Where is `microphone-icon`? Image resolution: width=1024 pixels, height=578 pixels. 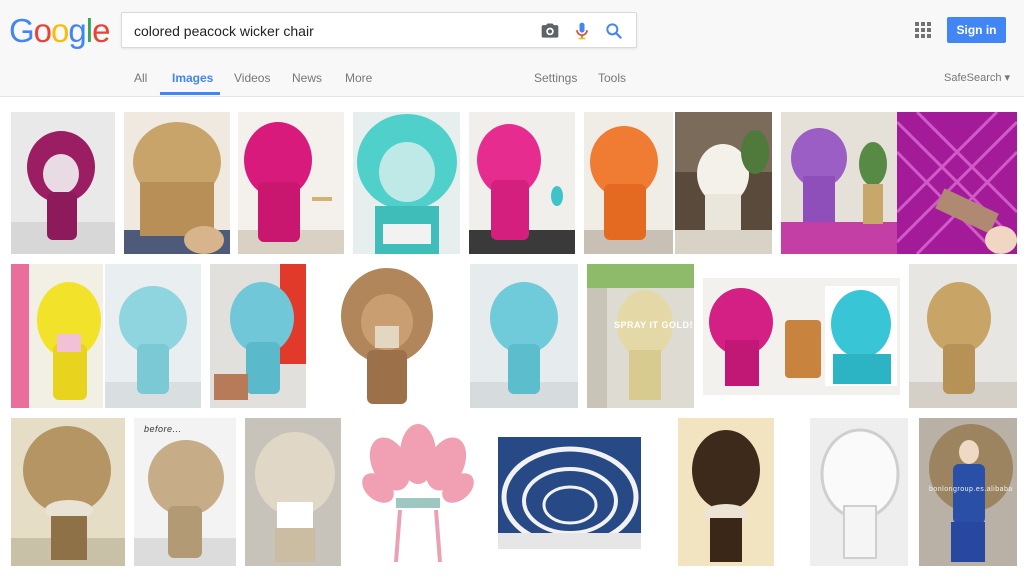 microphone-icon is located at coordinates (582, 31).